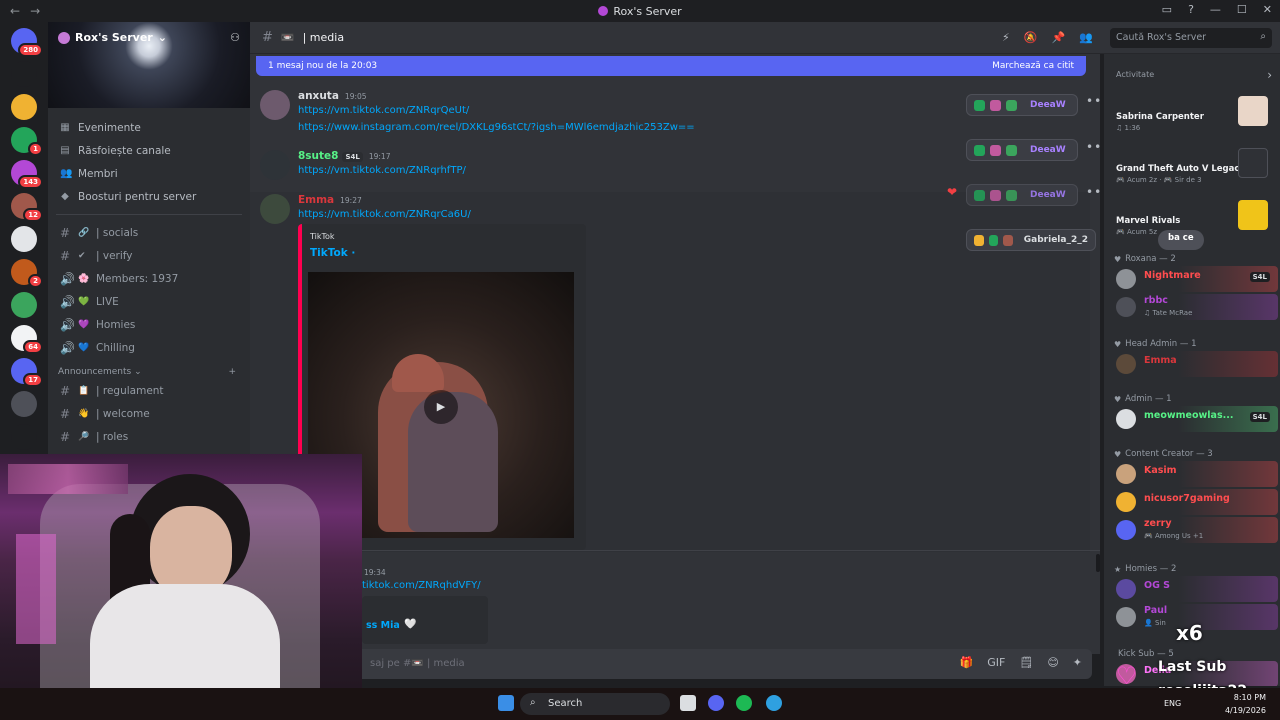 The image size is (1280, 720). Describe the element at coordinates (1195, 419) in the screenshot. I see `member-item: meowmeowlas... S4L` at that location.